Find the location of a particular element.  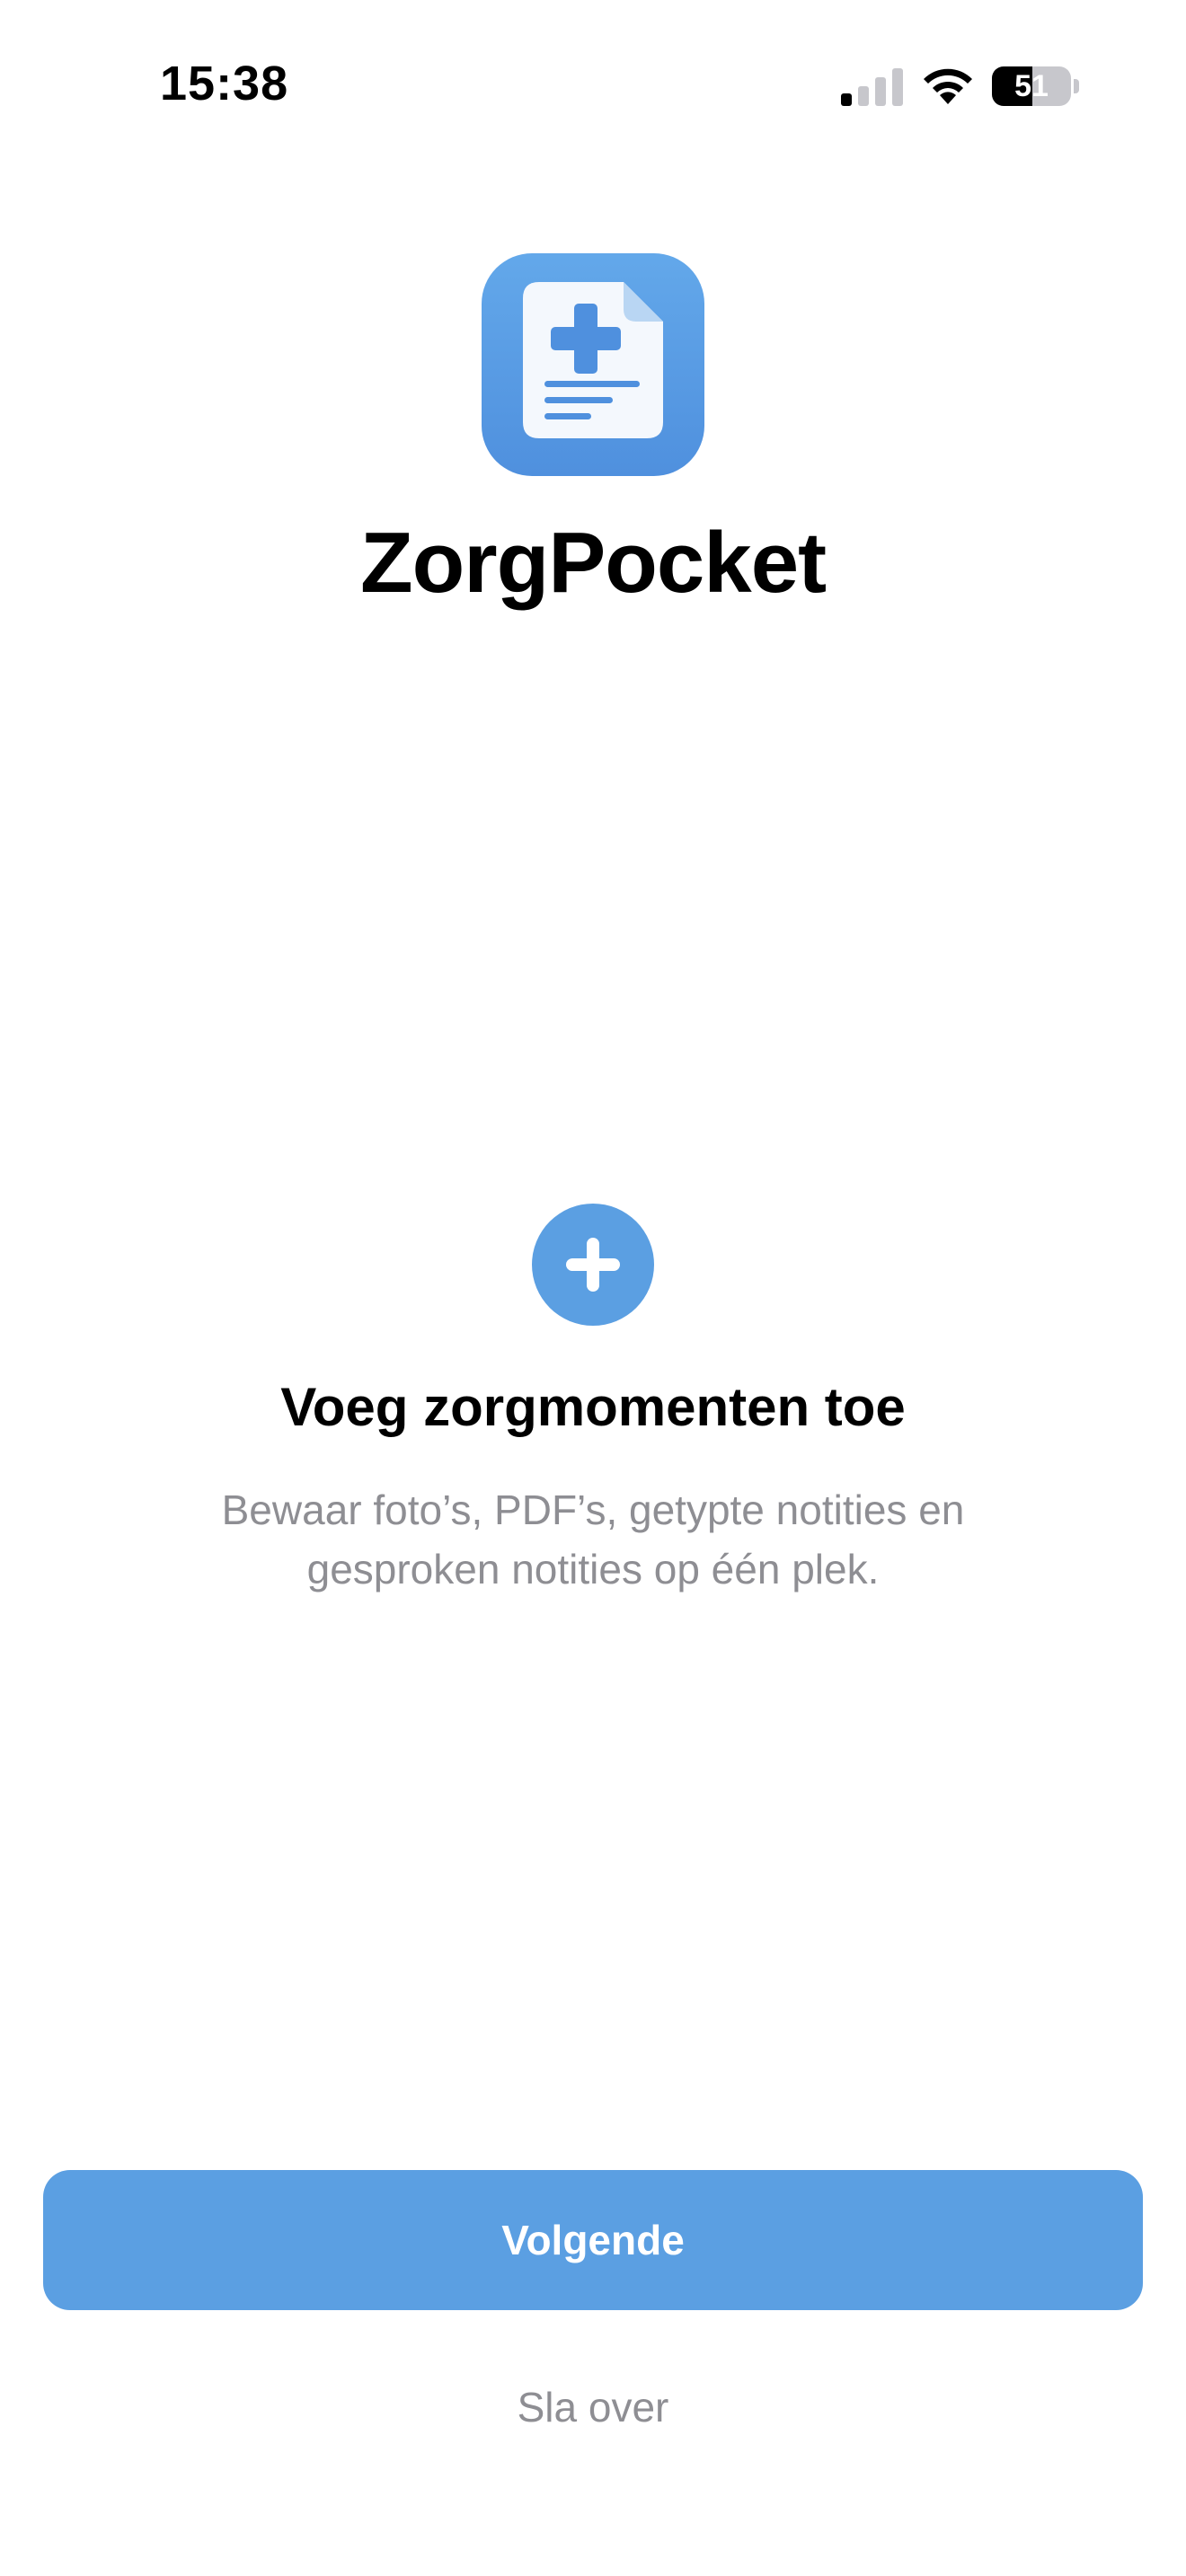

battery-indicator: 51 is located at coordinates (1036, 86).